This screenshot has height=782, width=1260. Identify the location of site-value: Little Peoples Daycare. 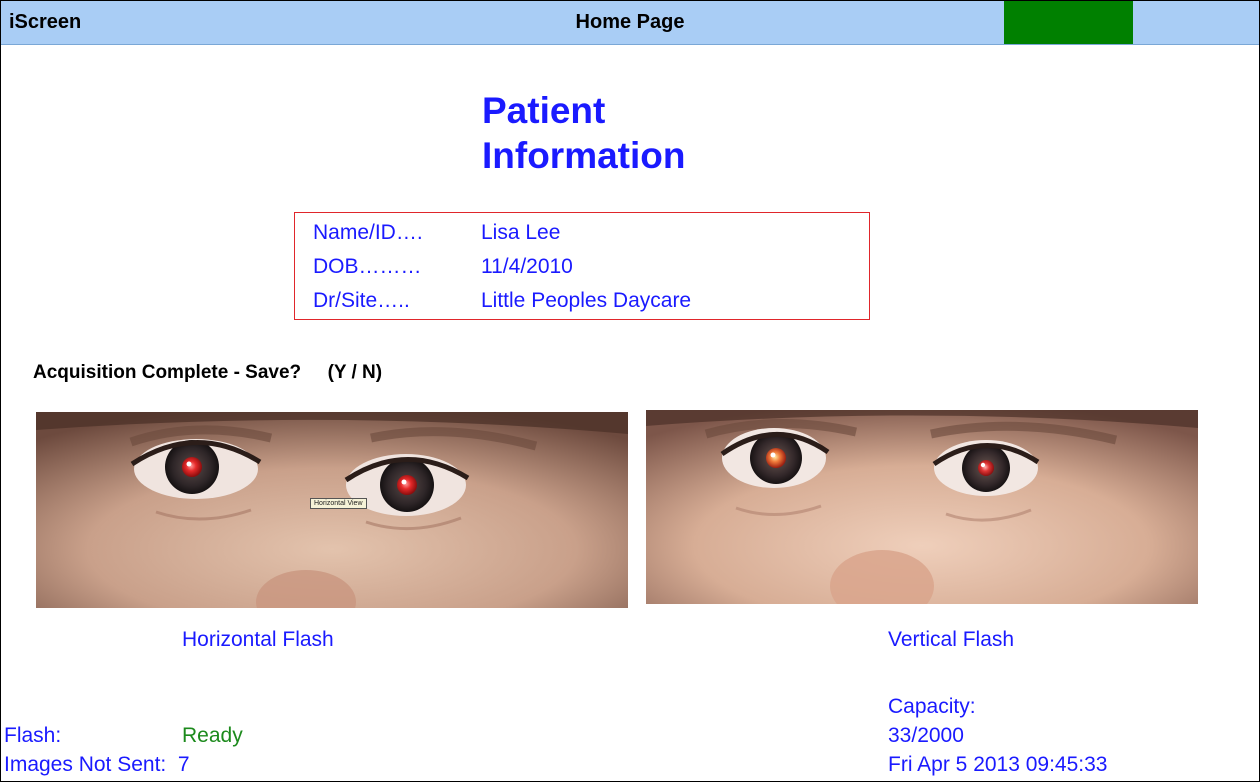
(586, 300).